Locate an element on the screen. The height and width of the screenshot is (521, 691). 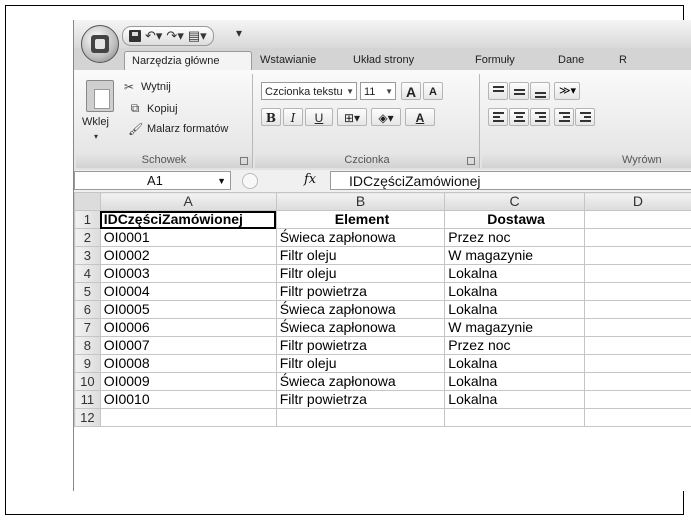
italic-button: I is located at coordinates (293, 117).